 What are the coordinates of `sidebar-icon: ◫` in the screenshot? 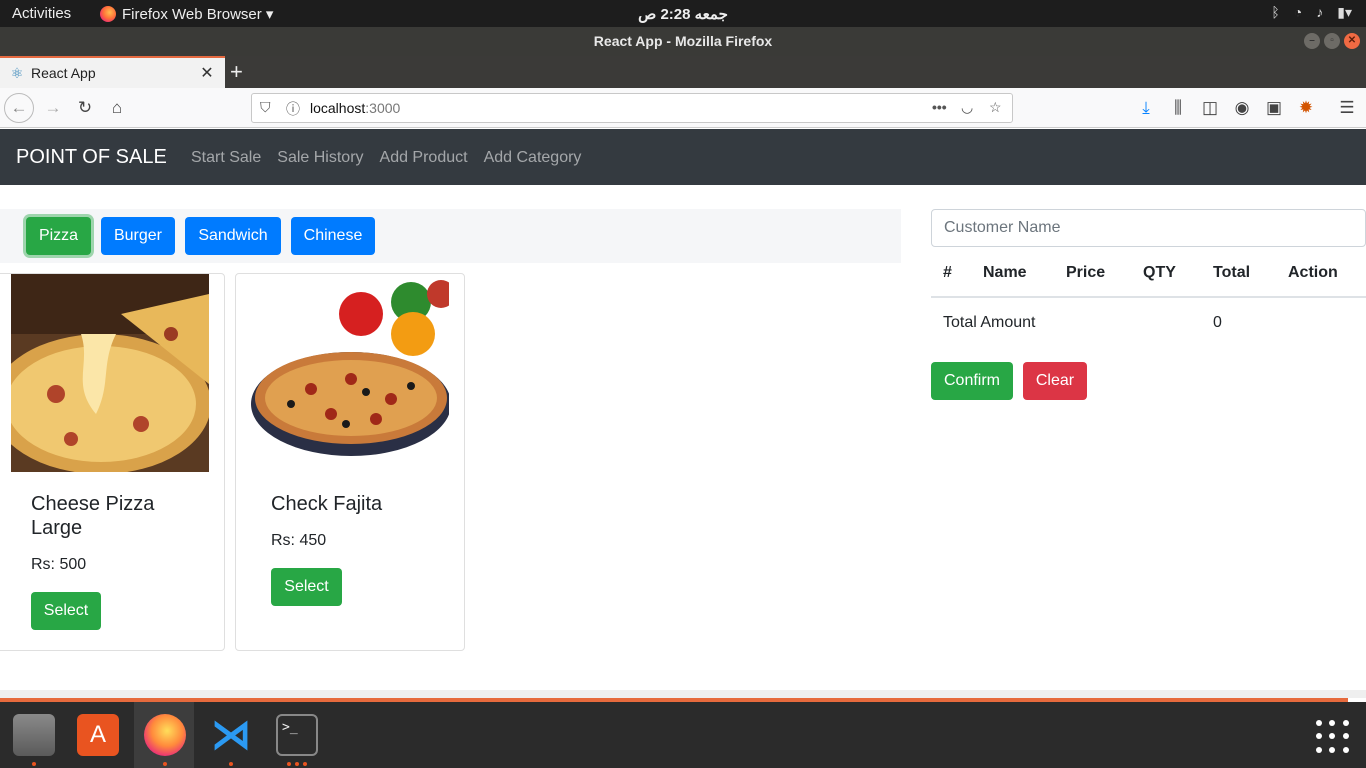 It's located at (1210, 108).